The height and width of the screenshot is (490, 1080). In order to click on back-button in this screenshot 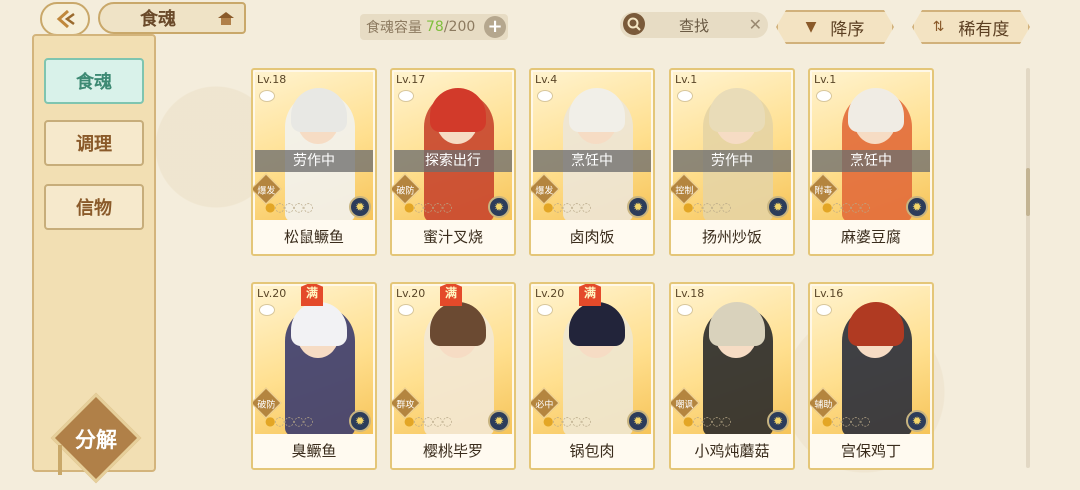, I will do `click(65, 19)`.